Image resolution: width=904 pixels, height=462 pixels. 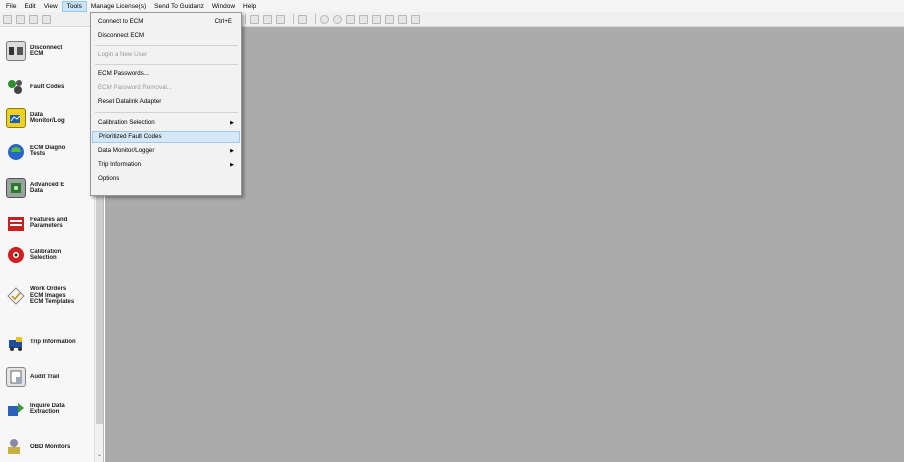 I want to click on sidebar-item-label: Fault Codes, so click(x=47, y=86).